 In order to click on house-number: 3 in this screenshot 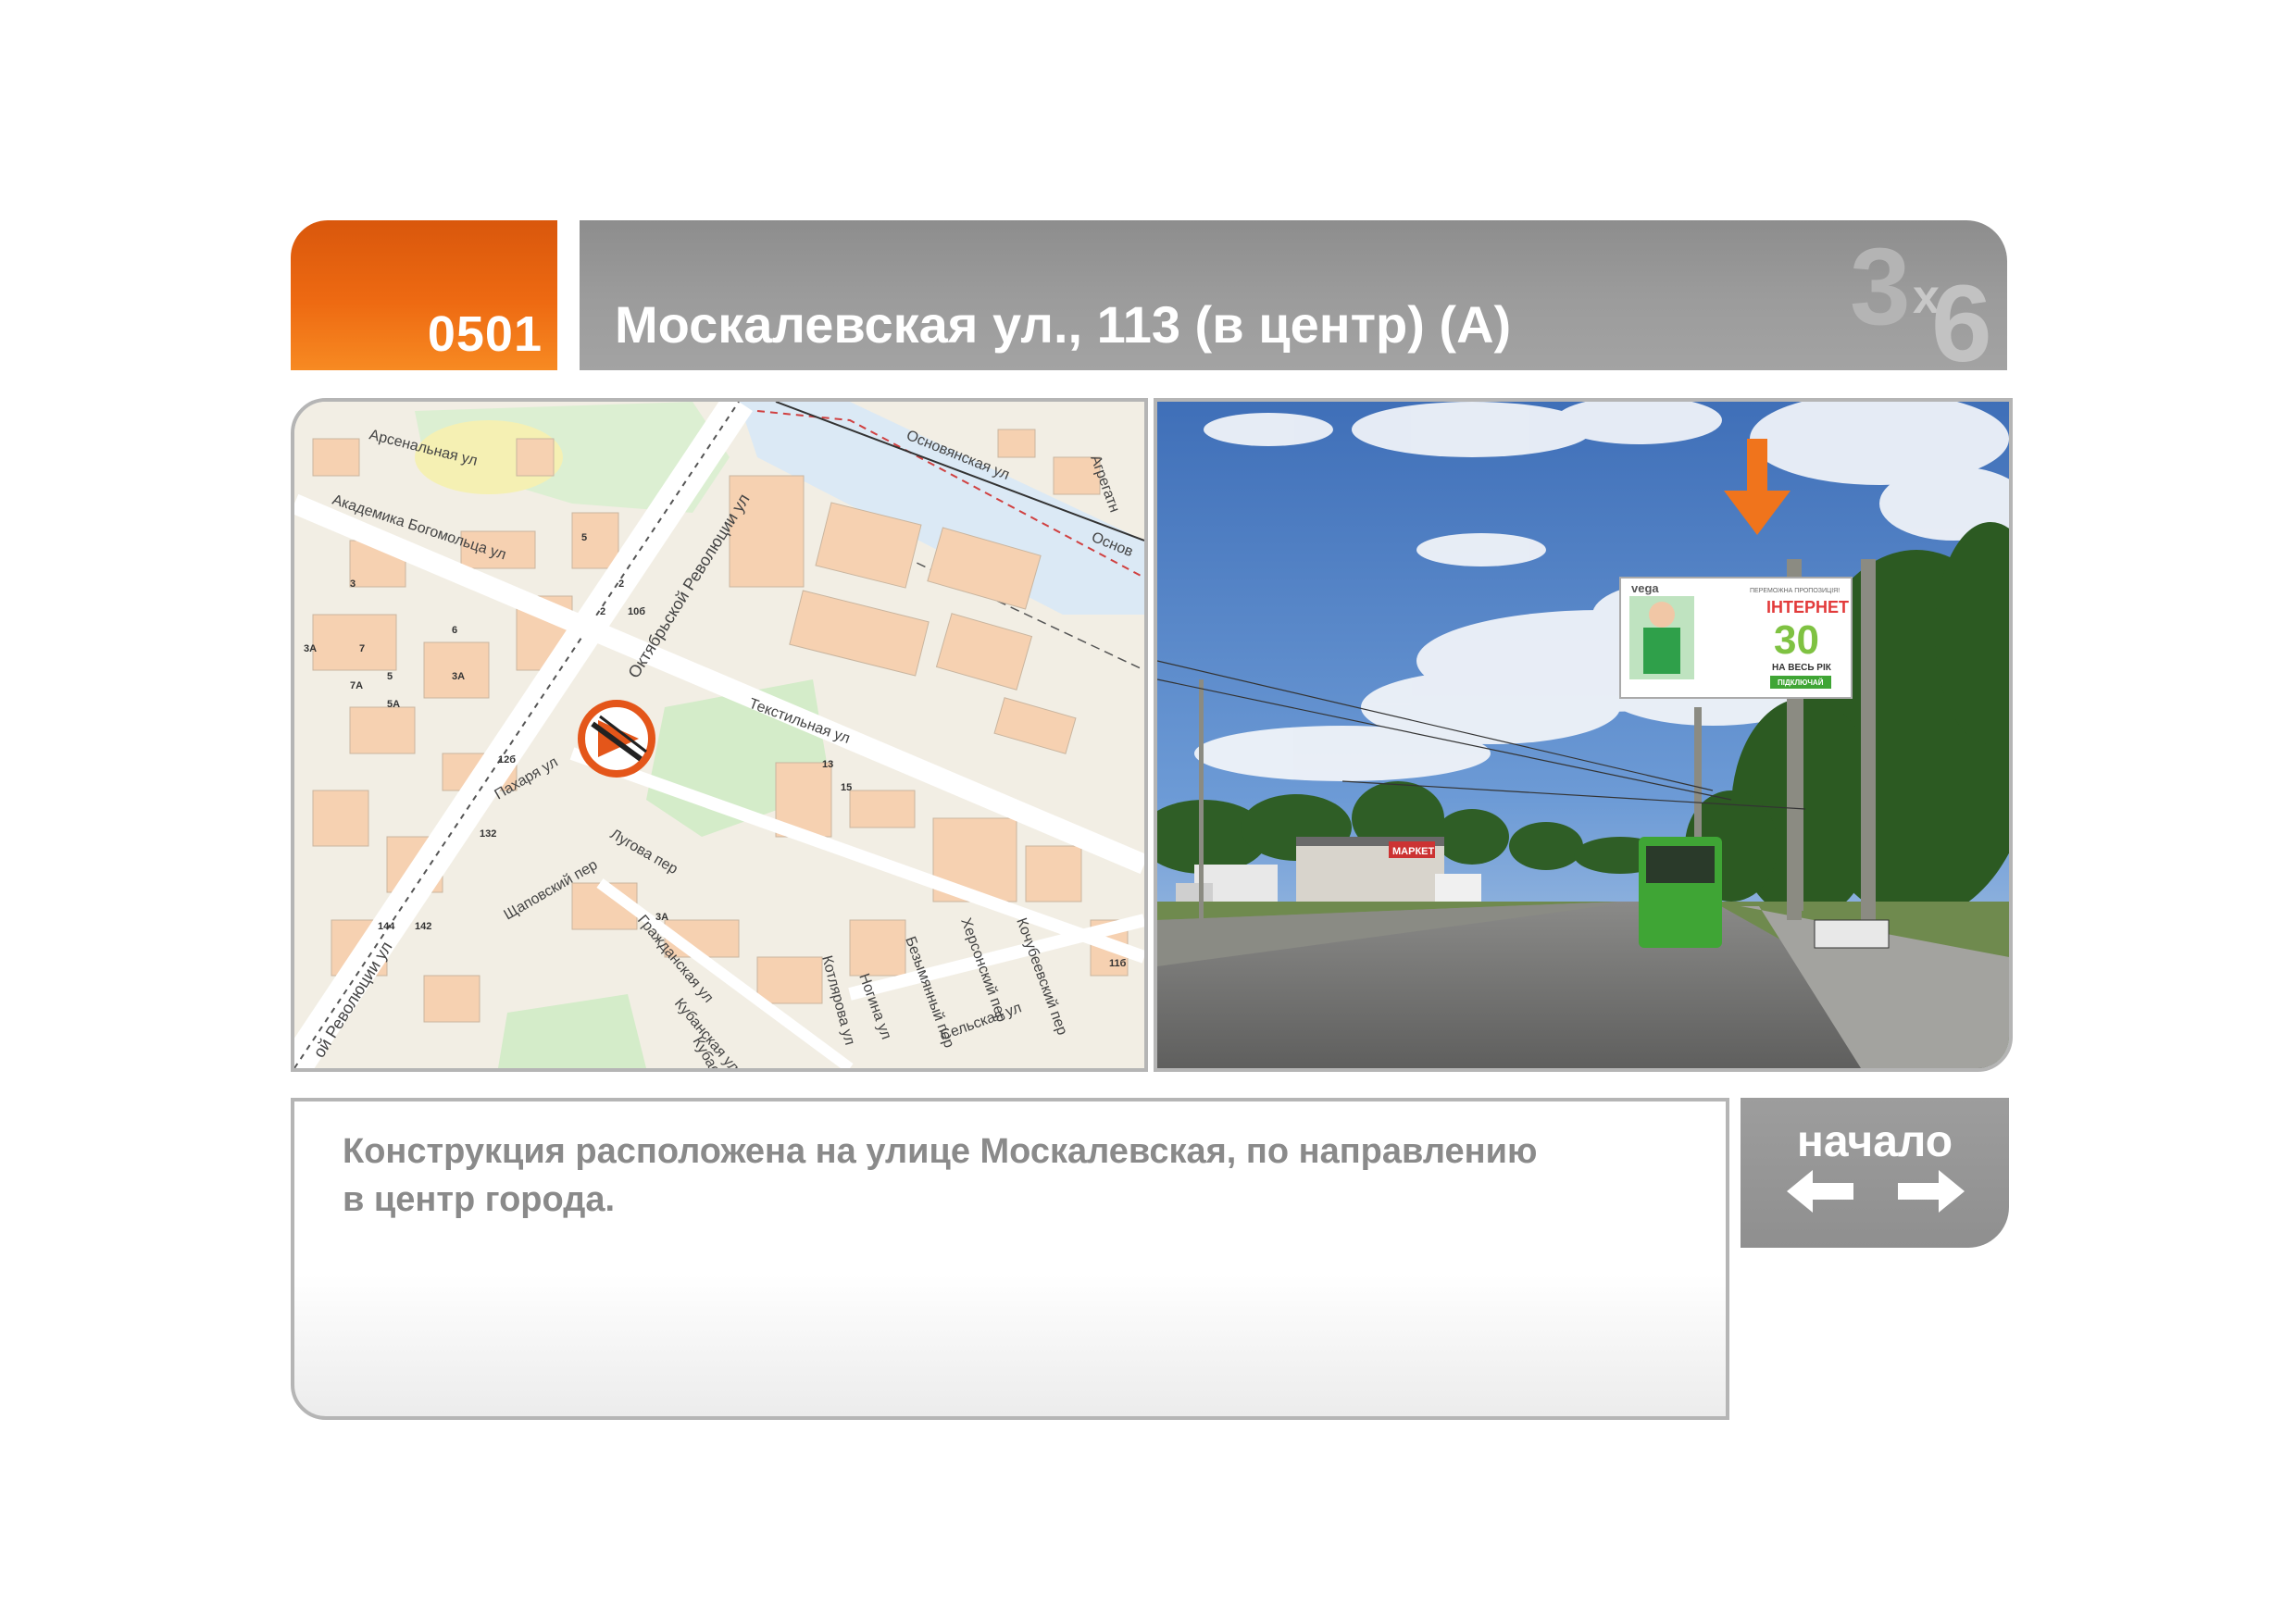, I will do `click(353, 584)`.